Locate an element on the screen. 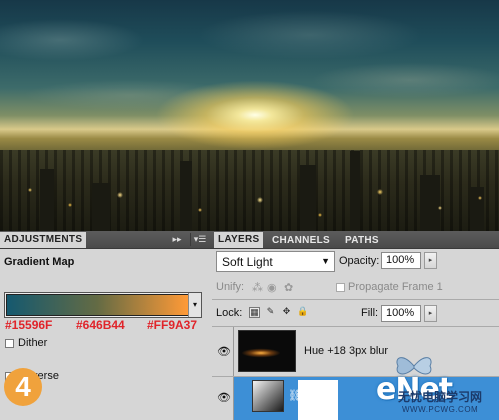 Image resolution: width=499 pixels, height=420 pixels. tab-paths: PATHS is located at coordinates (362, 240).